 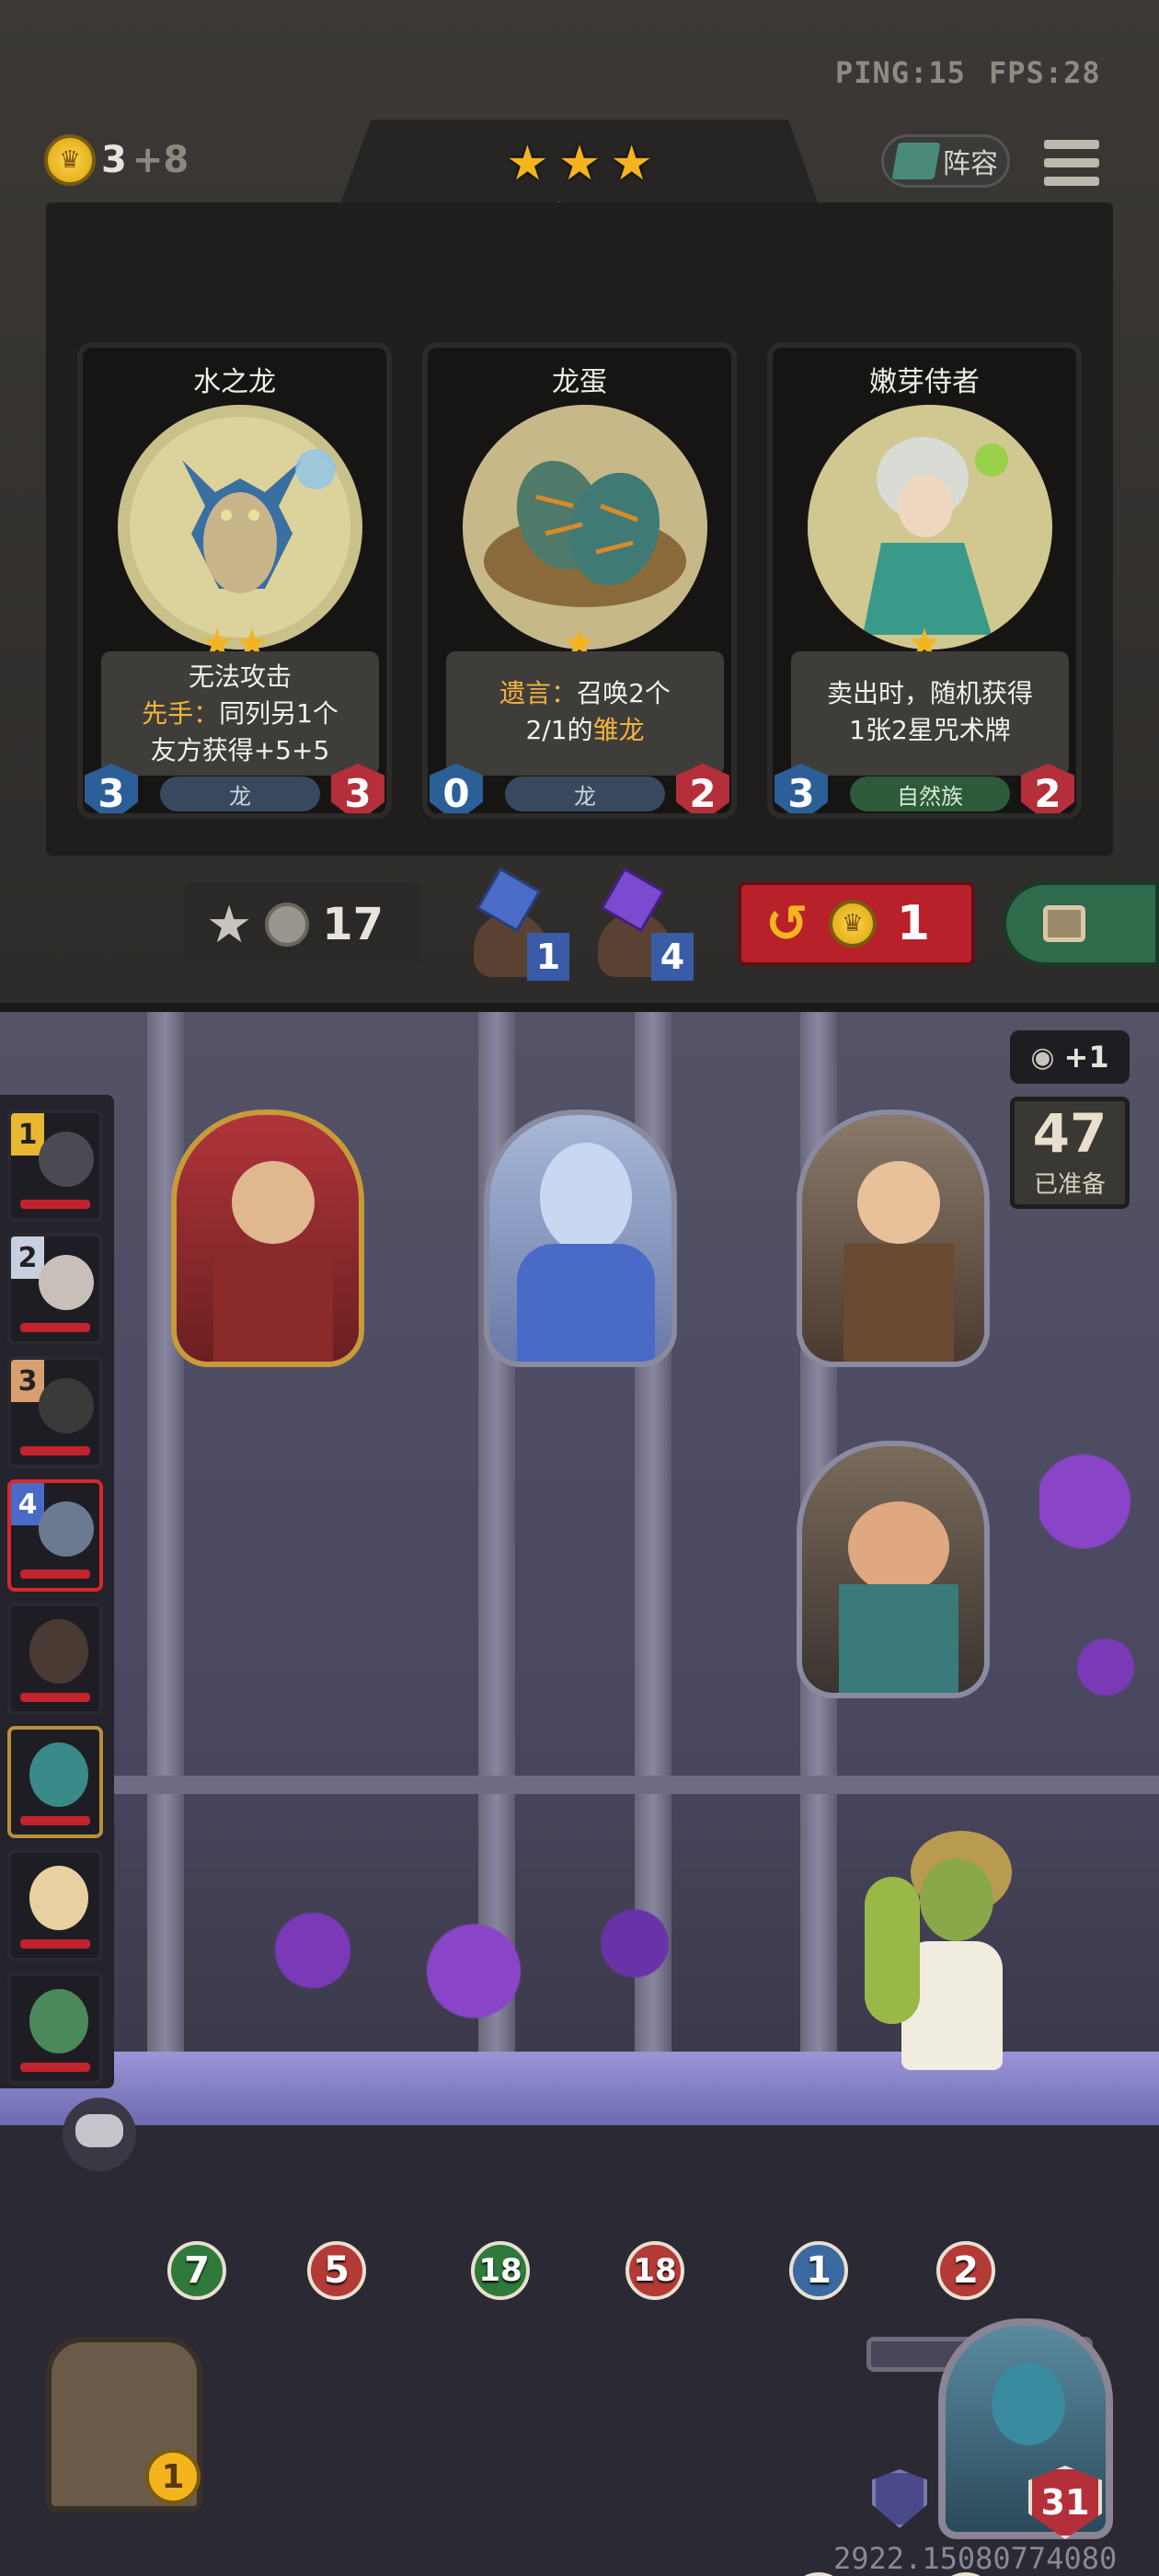 I want to click on shop-card: 水之龙 ★★ 无法攻击 先手：同列另1个 友方获得+5+5 3 龙 3, so click(x=234, y=580).